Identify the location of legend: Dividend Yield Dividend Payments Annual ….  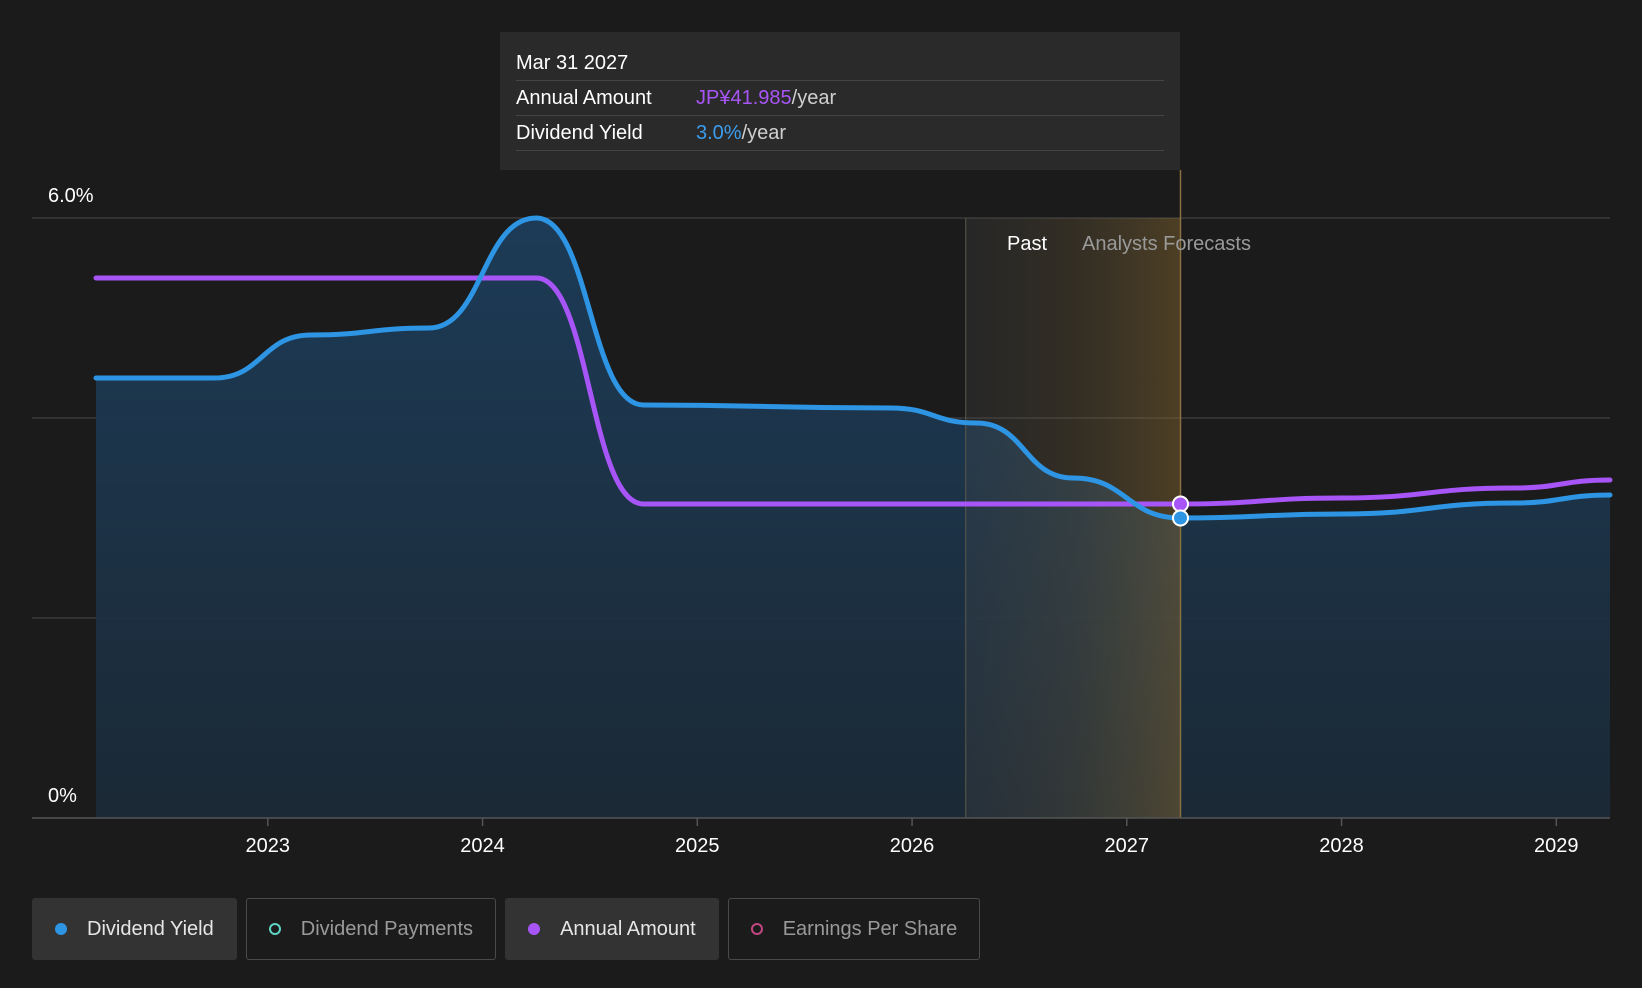
(506, 929).